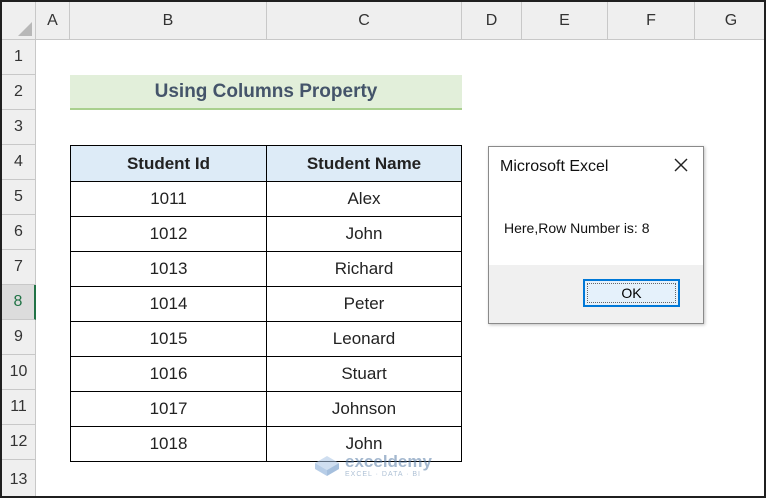 Image resolution: width=766 pixels, height=498 pixels. I want to click on cell-student-name: Richard, so click(364, 269).